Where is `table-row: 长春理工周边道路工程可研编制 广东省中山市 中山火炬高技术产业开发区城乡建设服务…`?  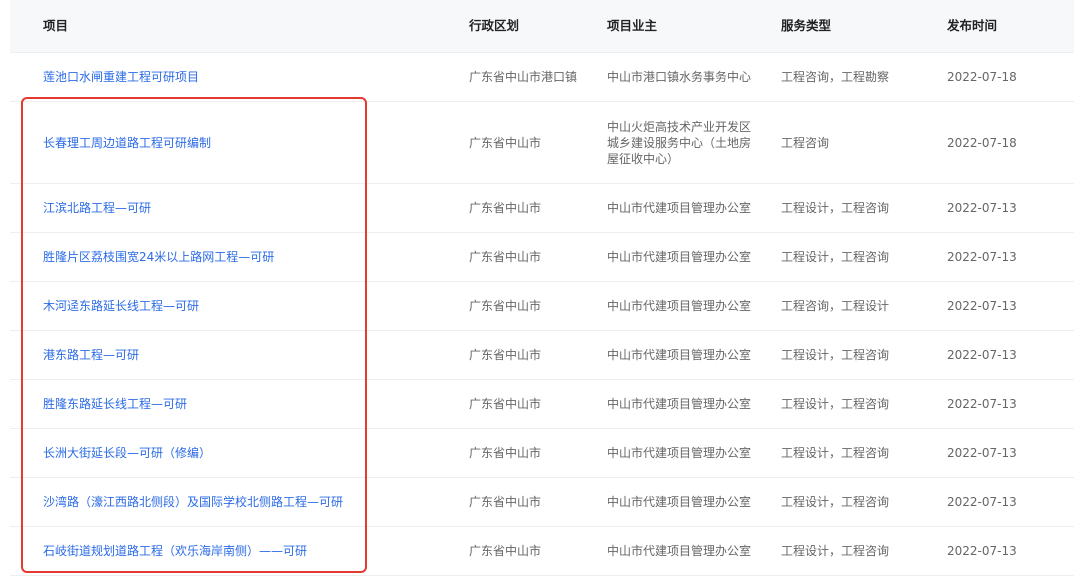 table-row: 长春理工周边道路工程可研编制 广东省中山市 中山火炬高技术产业开发区城乡建设服务… is located at coordinates (542, 143).